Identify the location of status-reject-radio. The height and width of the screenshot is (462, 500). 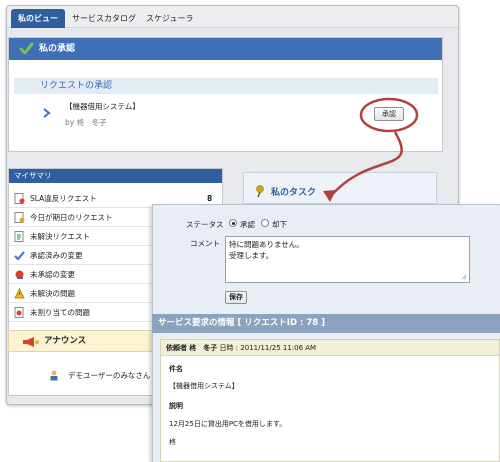
(265, 223).